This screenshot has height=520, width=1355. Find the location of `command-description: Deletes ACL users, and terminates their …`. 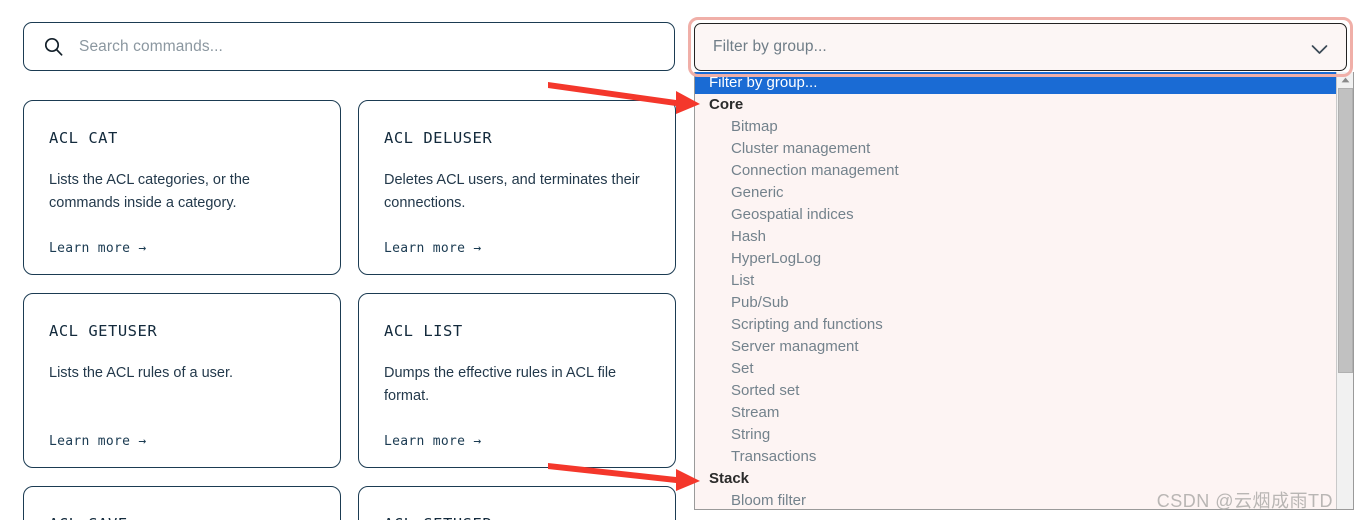

command-description: Deletes ACL users, and terminates their … is located at coordinates (512, 192).